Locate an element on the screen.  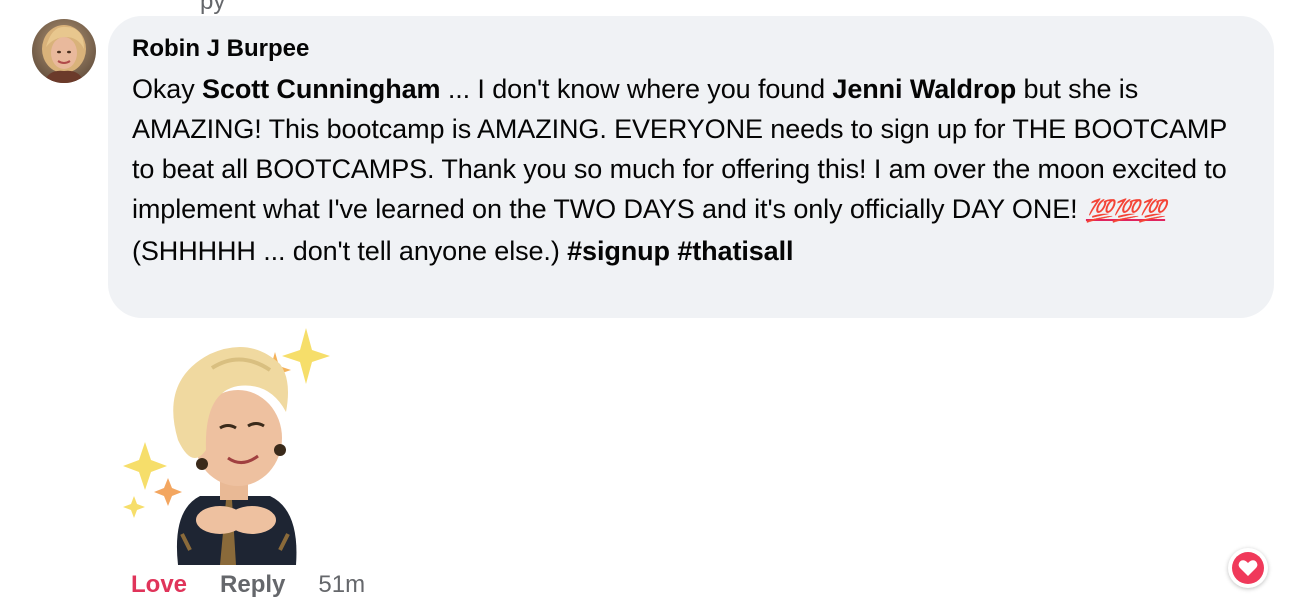
comment-timestamp: 51m is located at coordinates (341, 585).